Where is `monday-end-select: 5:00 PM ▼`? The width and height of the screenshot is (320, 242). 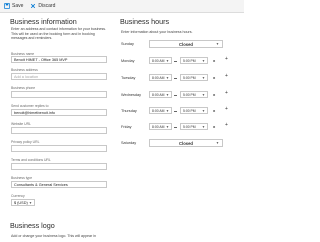
monday-end-select: 5:00 PM ▼ is located at coordinates (194, 60).